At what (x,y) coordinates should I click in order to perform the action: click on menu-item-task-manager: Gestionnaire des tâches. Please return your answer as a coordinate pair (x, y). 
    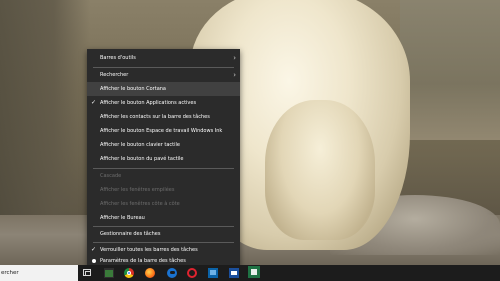
    Looking at the image, I should click on (163, 234).